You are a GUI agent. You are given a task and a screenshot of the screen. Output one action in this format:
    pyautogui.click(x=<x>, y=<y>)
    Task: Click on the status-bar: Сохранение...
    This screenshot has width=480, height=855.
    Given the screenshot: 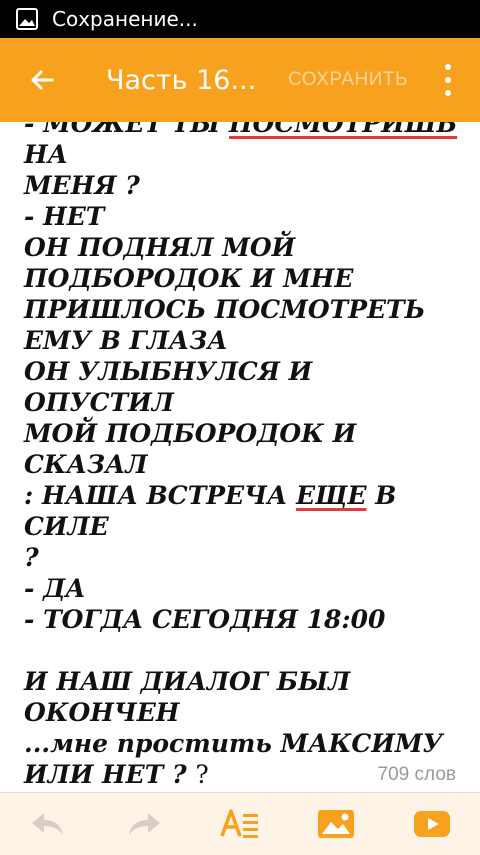 What is the action you would take?
    pyautogui.click(x=240, y=19)
    